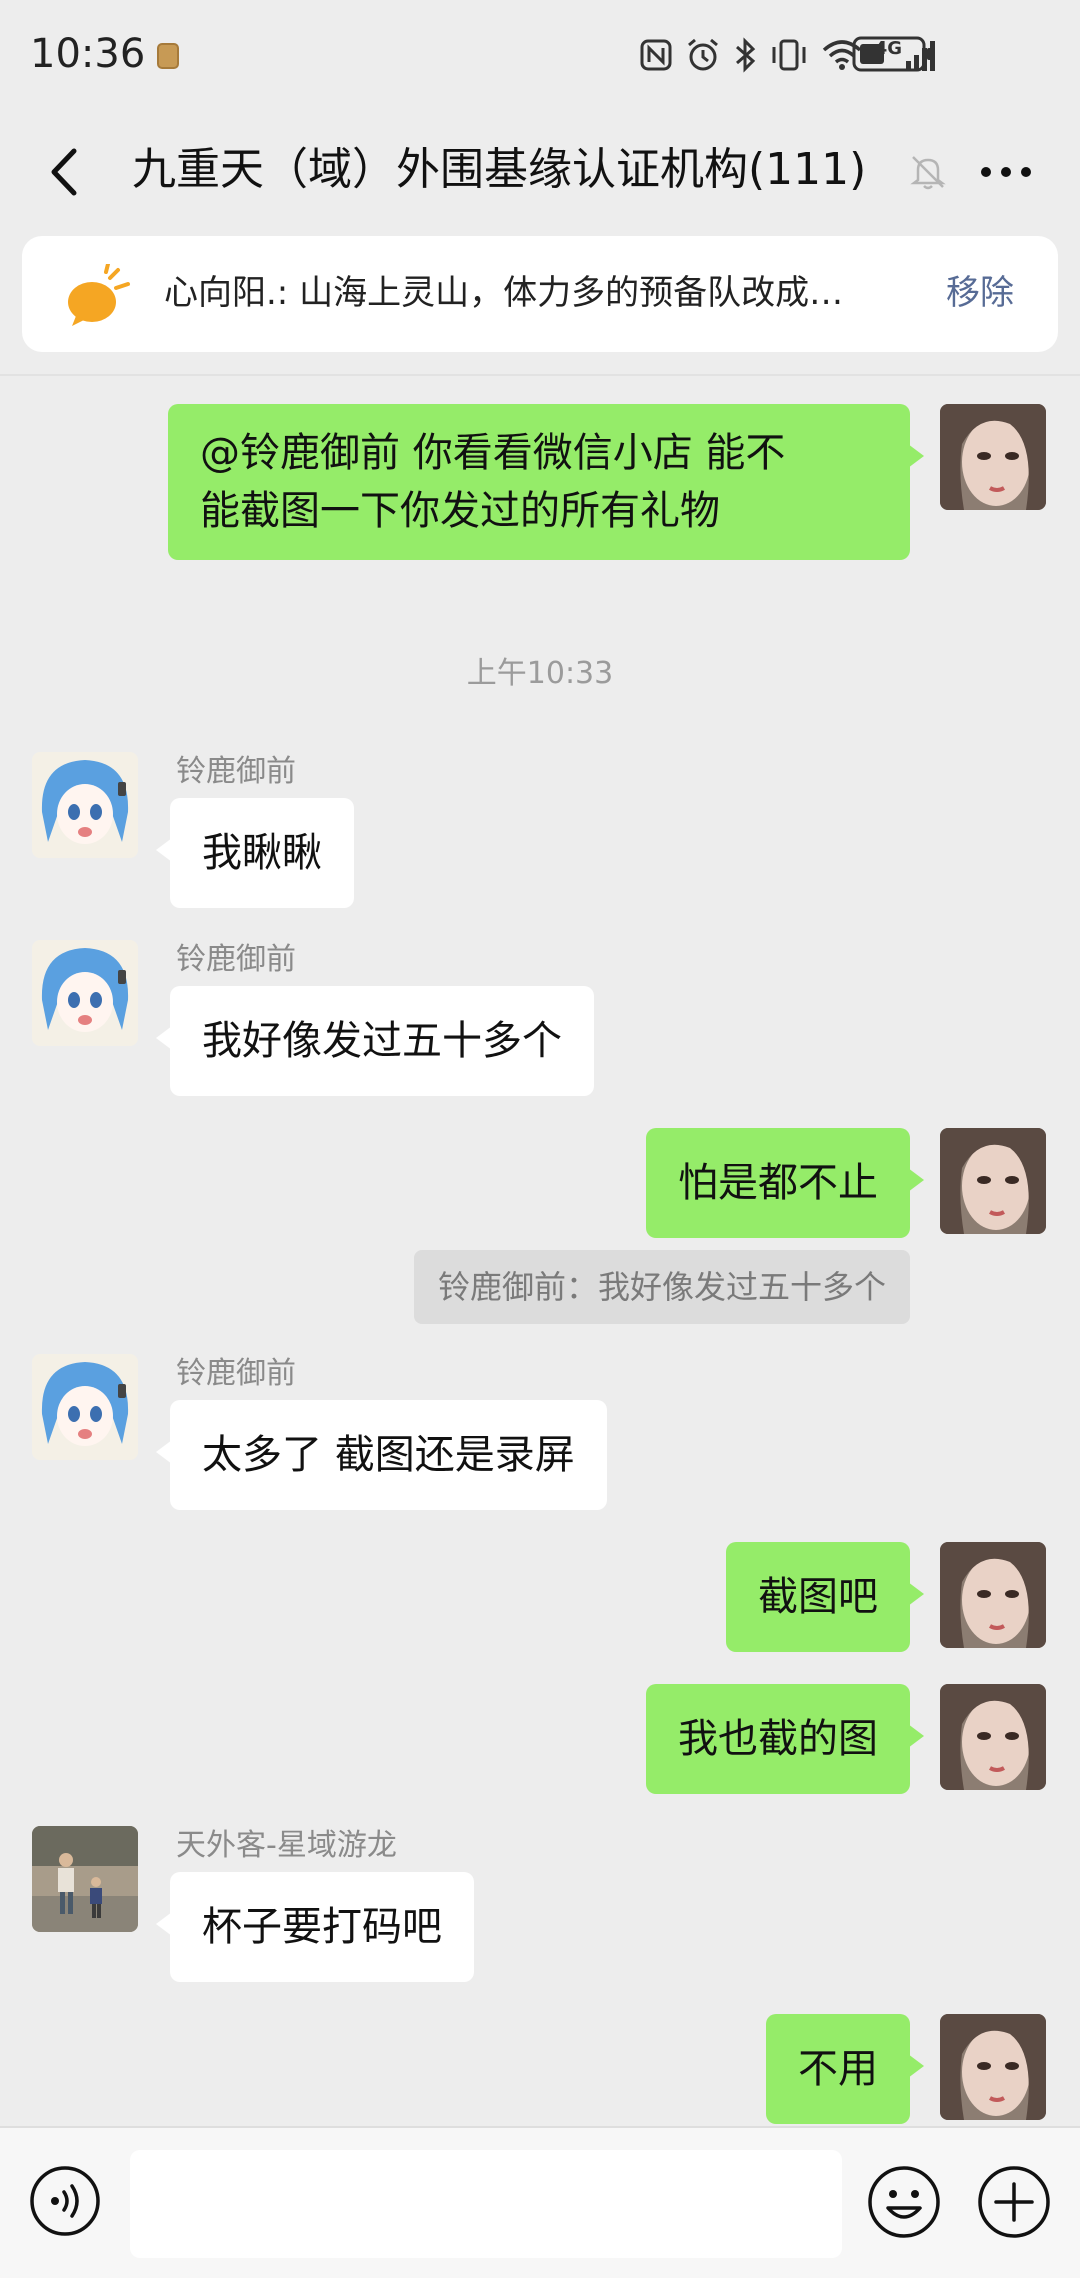 Image resolution: width=1080 pixels, height=2278 pixels. I want to click on message-text: 我好像发过五十多个, so click(382, 1041).